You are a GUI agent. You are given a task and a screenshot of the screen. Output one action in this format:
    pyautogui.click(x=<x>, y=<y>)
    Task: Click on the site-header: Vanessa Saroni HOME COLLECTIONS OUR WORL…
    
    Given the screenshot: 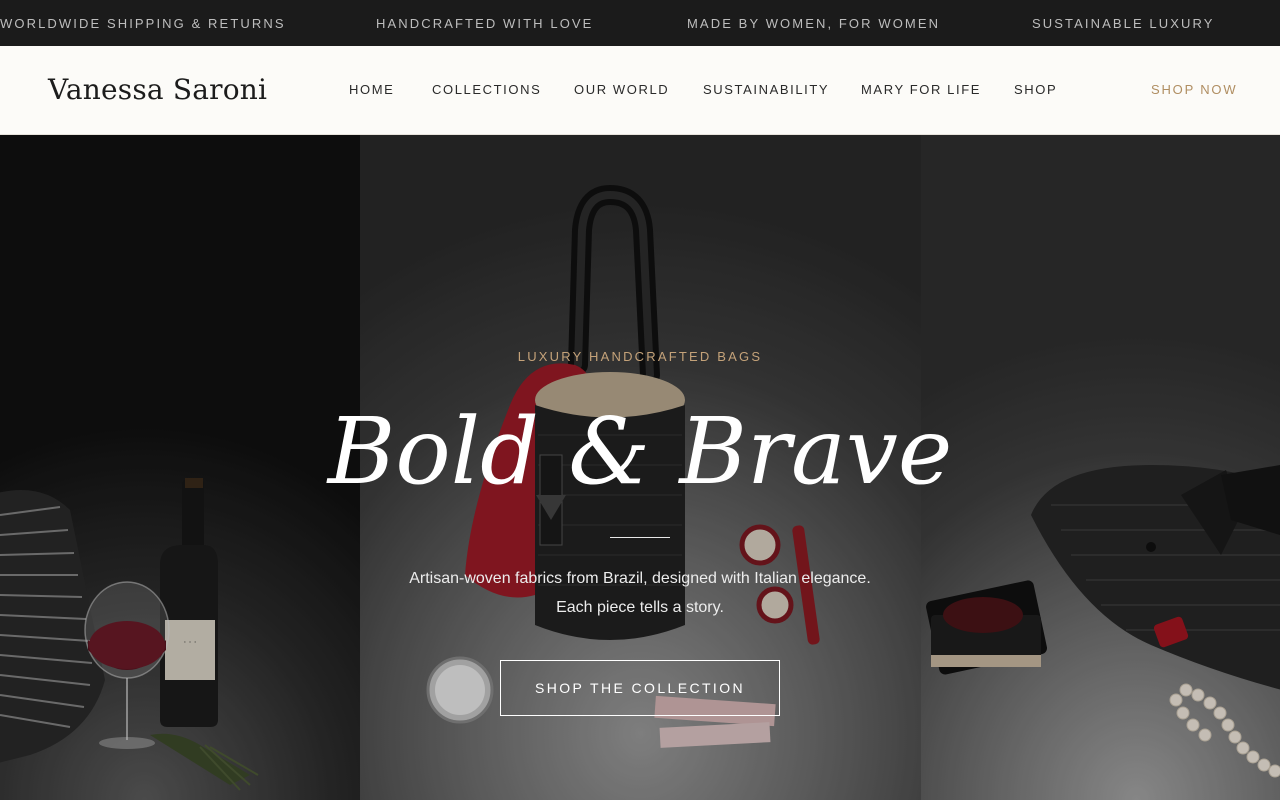 What is the action you would take?
    pyautogui.click(x=640, y=90)
    